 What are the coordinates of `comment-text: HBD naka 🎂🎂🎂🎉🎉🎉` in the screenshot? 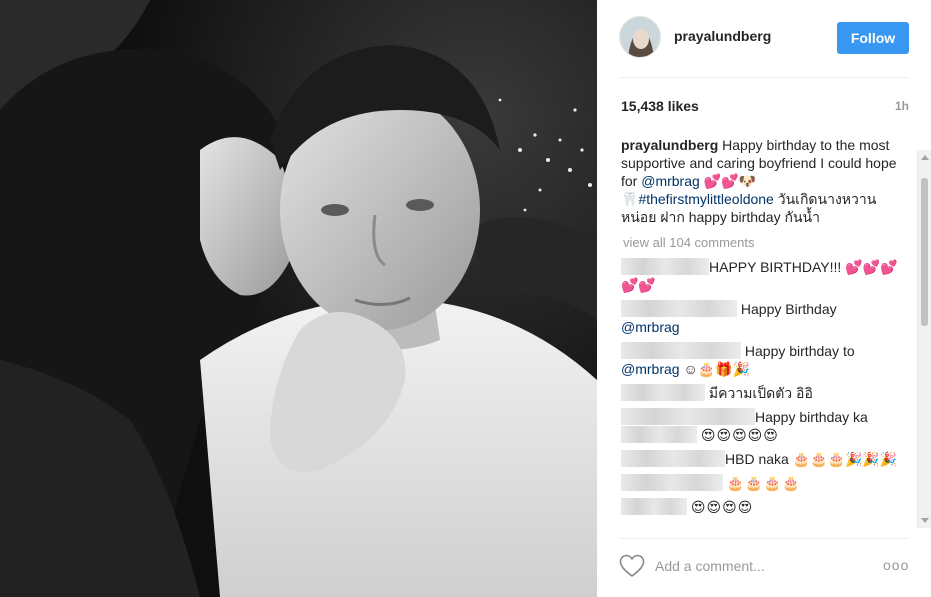 It's located at (811, 459).